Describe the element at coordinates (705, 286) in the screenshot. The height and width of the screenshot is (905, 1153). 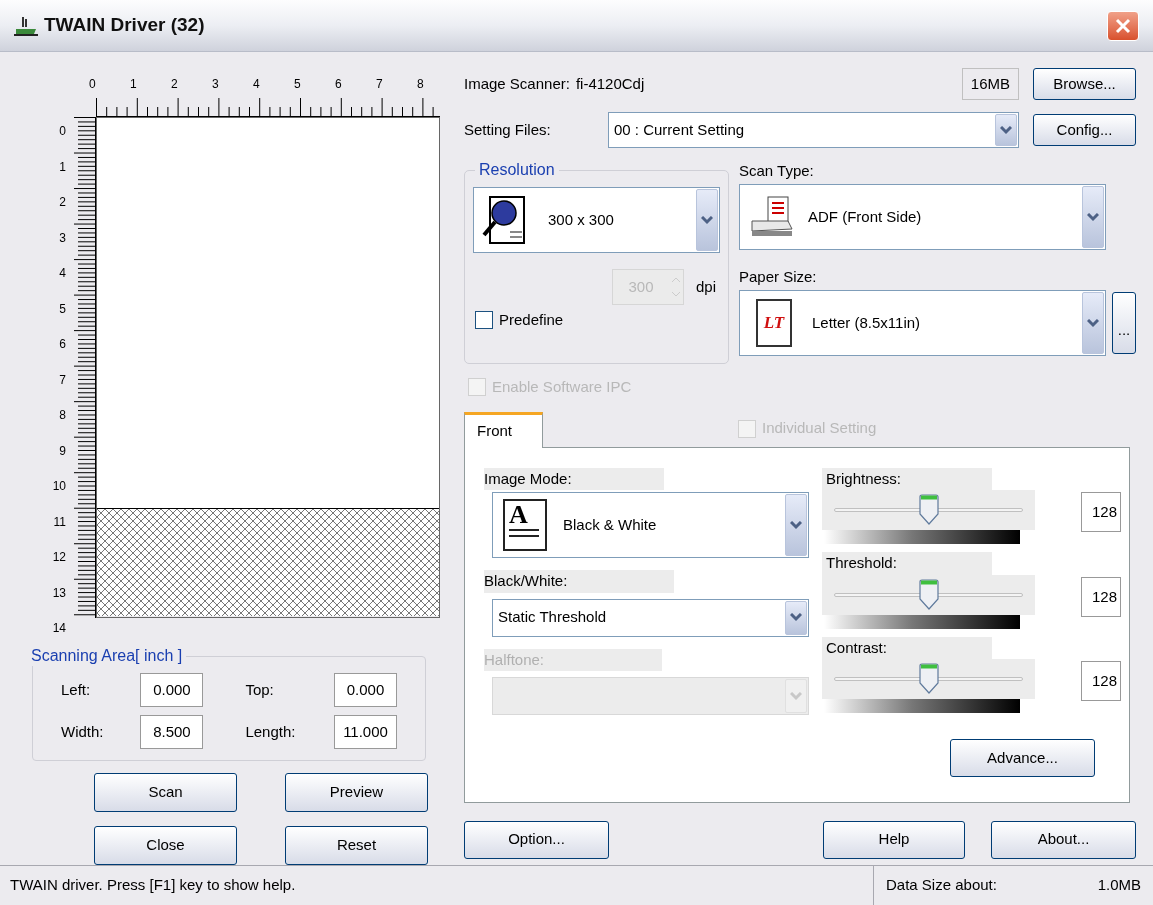
I see `dpi-unit: dpi` at that location.